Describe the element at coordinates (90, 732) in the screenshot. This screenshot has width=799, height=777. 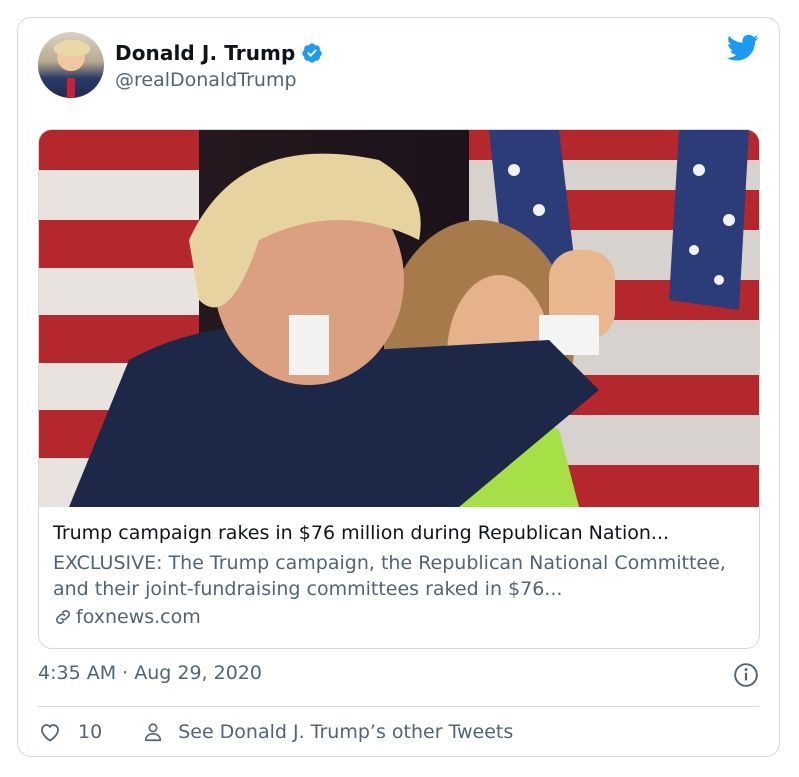
I see `like-count: 10` at that location.